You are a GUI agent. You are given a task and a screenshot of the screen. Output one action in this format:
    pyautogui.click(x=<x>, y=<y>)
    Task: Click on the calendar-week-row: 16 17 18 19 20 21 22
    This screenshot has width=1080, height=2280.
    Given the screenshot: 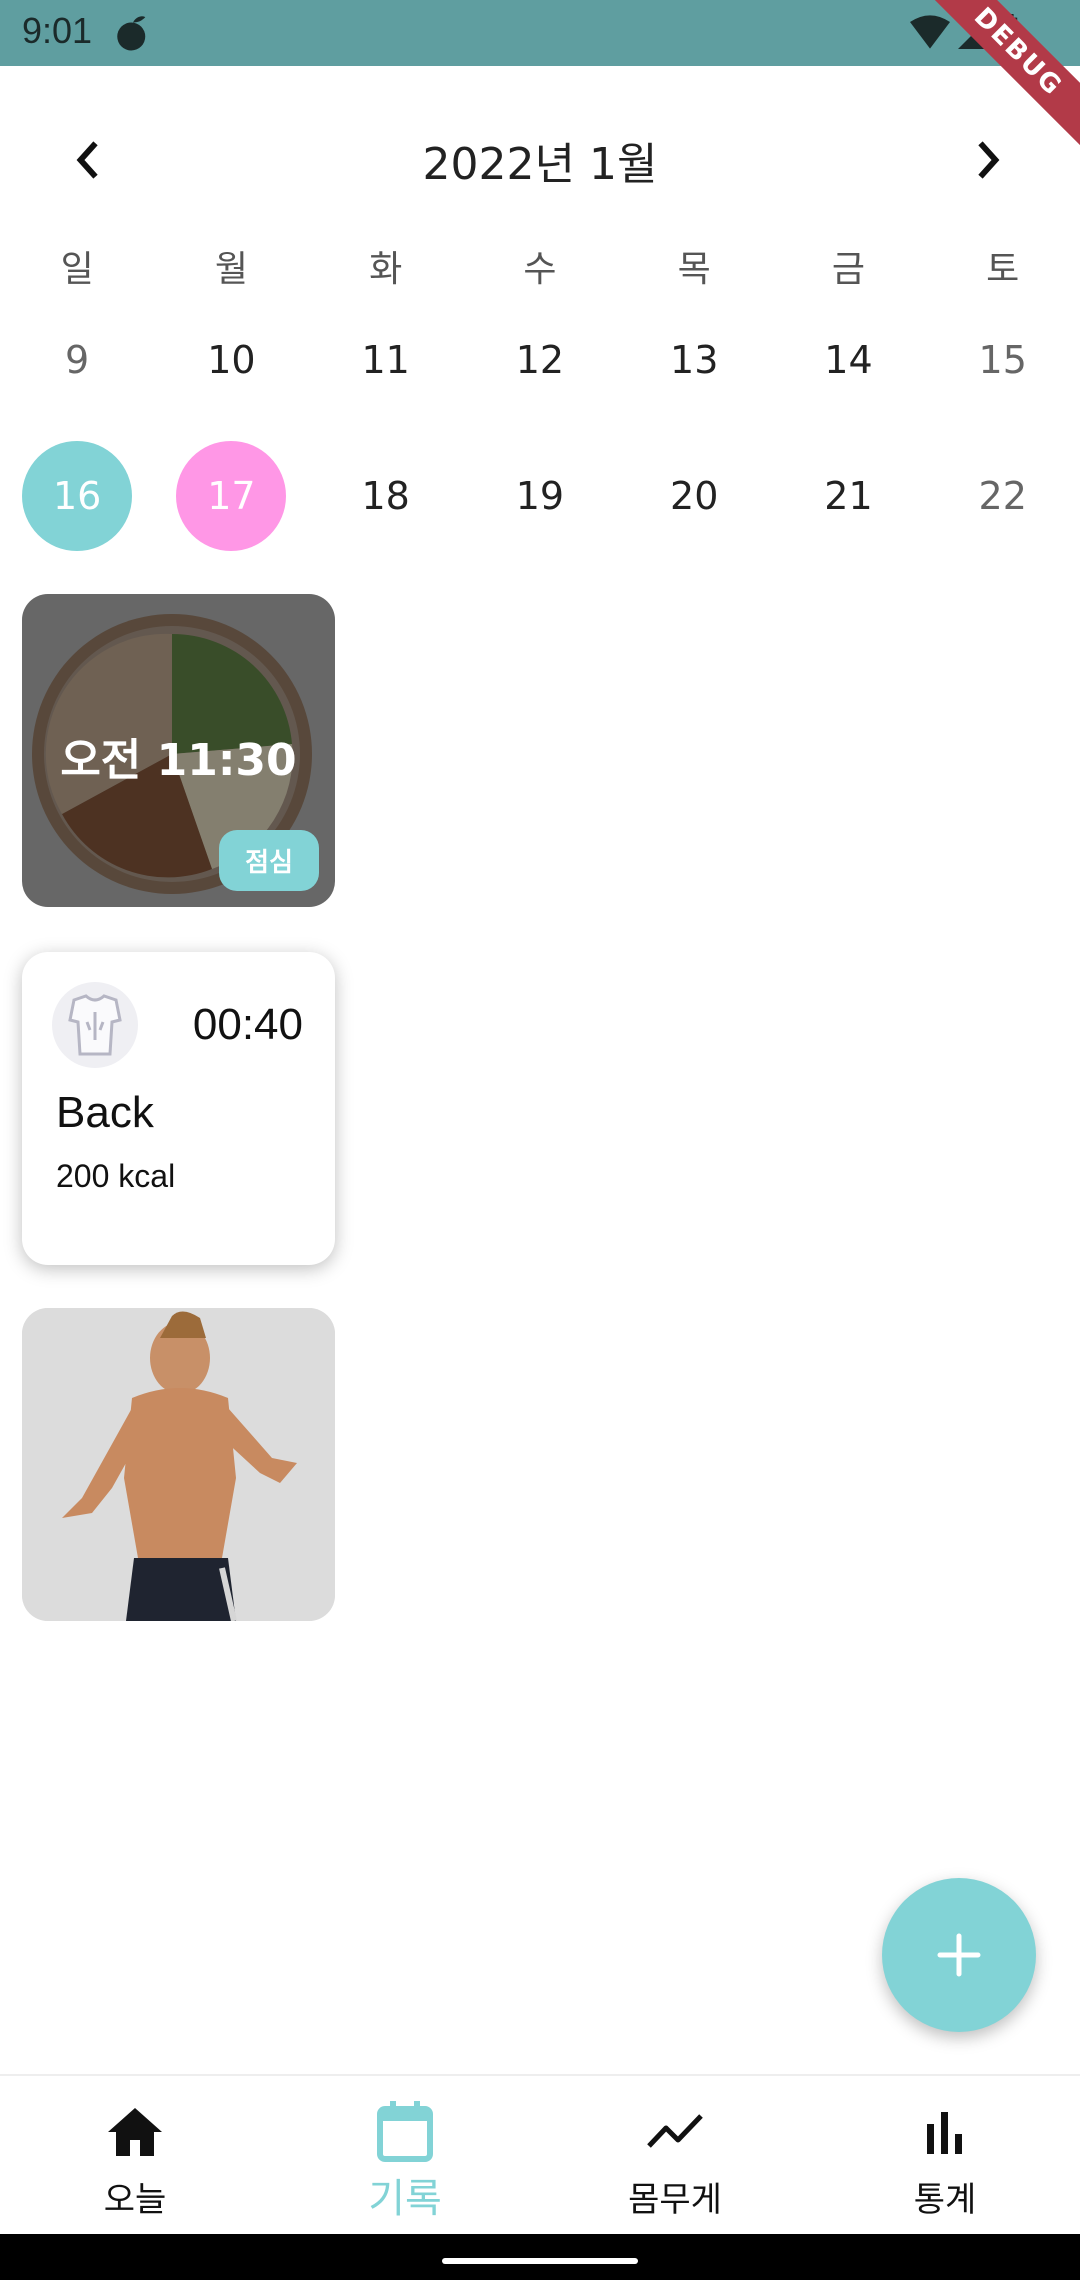 What is the action you would take?
    pyautogui.click(x=540, y=500)
    